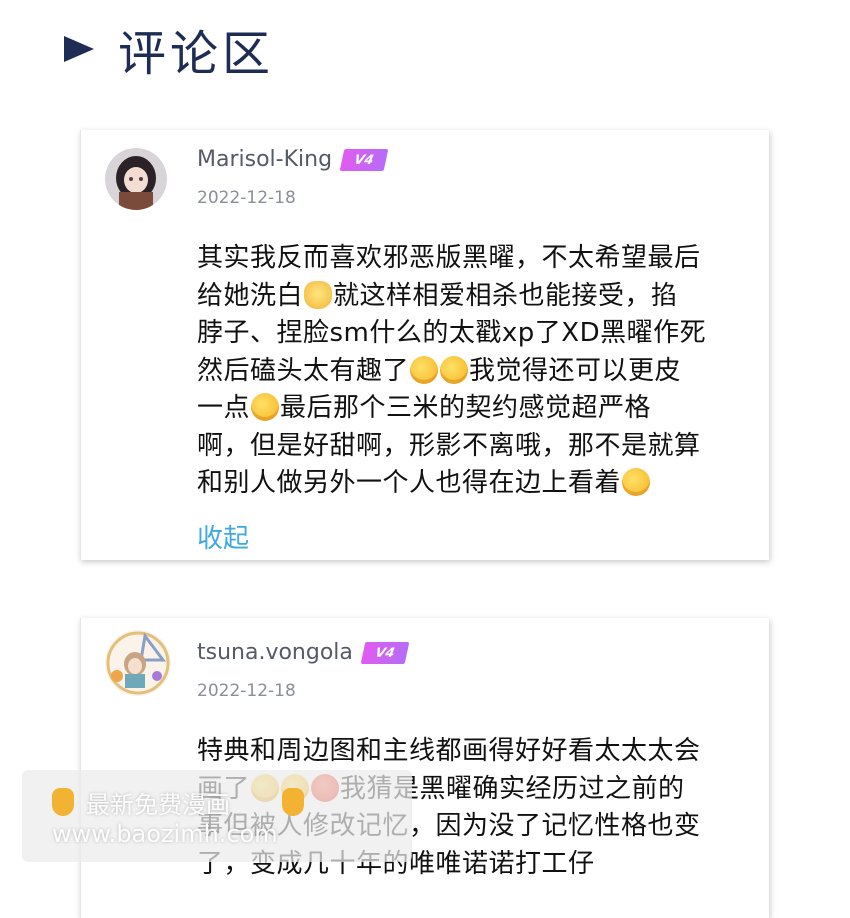 Image resolution: width=850 pixels, height=918 pixels. What do you see at coordinates (449, 258) in the screenshot?
I see `comment-text-segment: 其实我反而喜欢邪恶版黑曜，不太希望最后` at bounding box center [449, 258].